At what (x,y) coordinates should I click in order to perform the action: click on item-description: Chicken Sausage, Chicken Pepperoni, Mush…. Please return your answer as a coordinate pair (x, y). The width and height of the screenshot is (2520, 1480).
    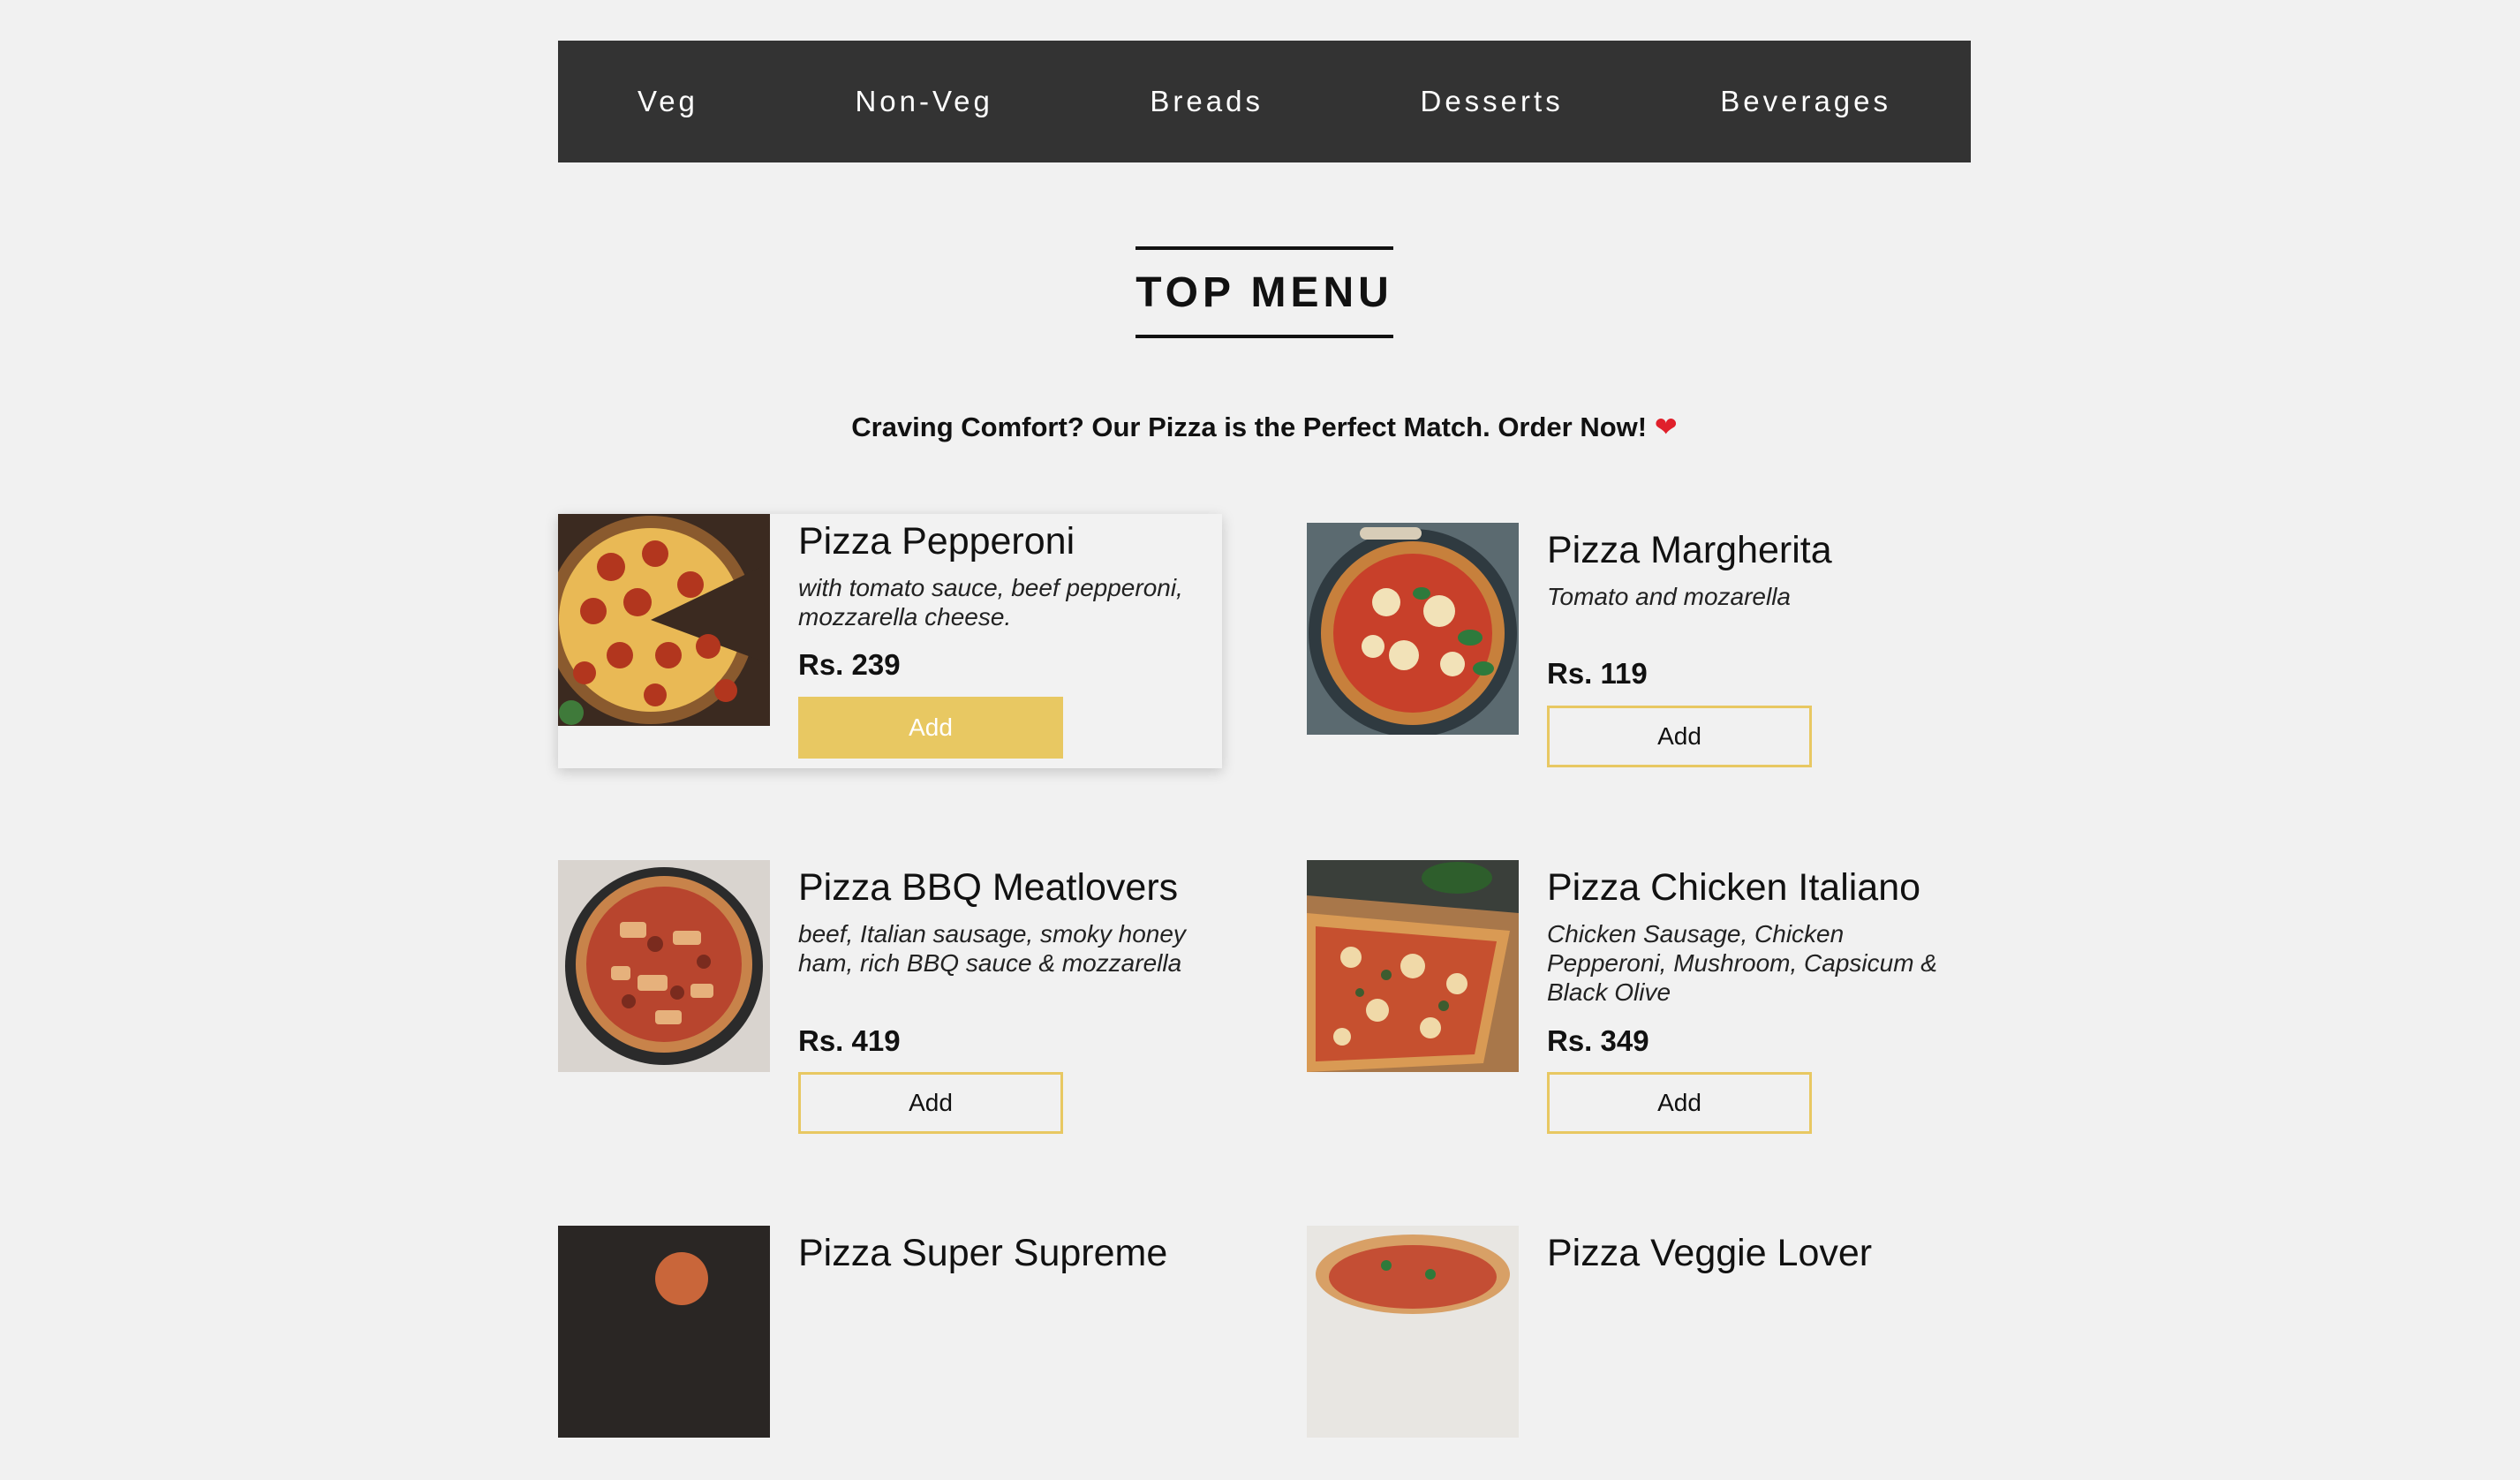
    Looking at the image, I should click on (1742, 963).